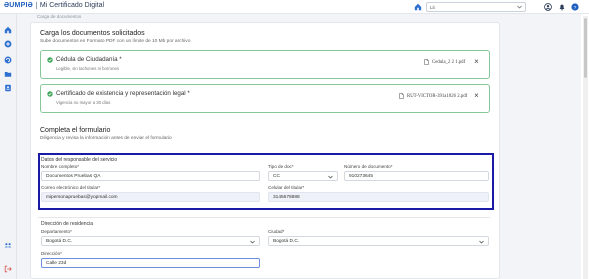 The height and width of the screenshot is (279, 589). I want to click on add-circle-icon, so click(8, 44).